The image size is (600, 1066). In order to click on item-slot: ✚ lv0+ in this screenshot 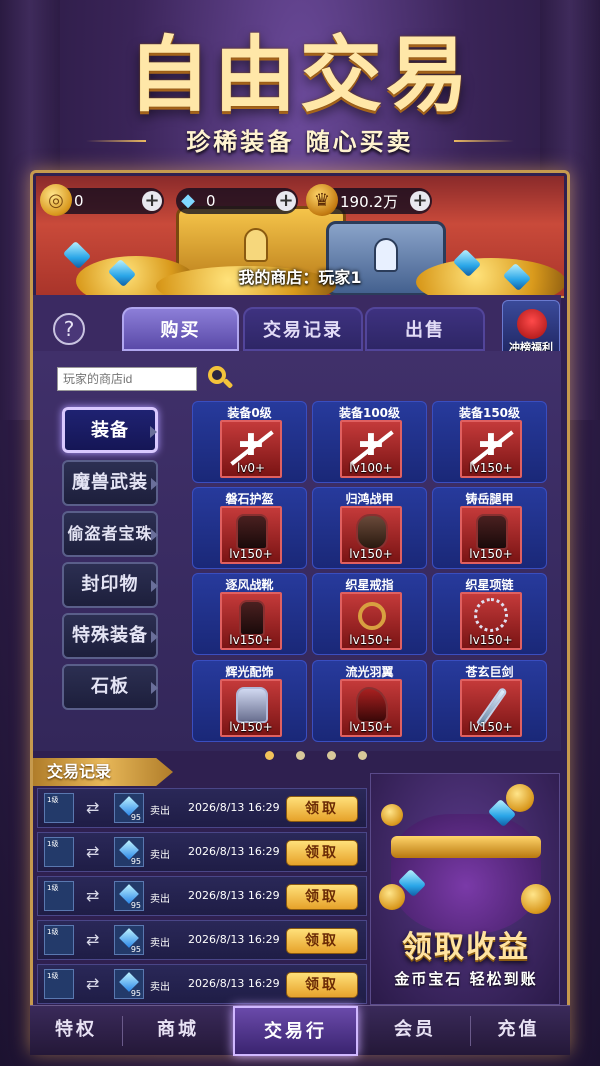, I will do `click(251, 449)`.